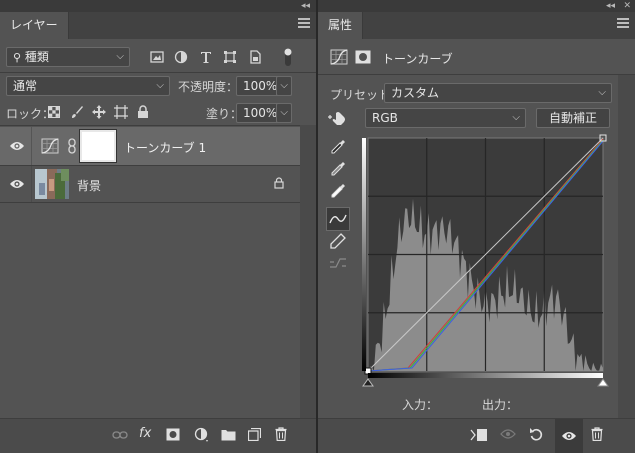 This screenshot has width=635, height=453. I want to click on blend-mode-select: 通常 ⌵, so click(88, 86).